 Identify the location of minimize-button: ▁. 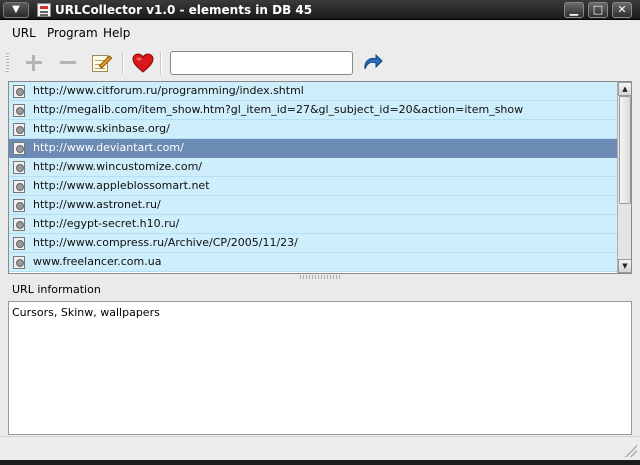
(574, 10).